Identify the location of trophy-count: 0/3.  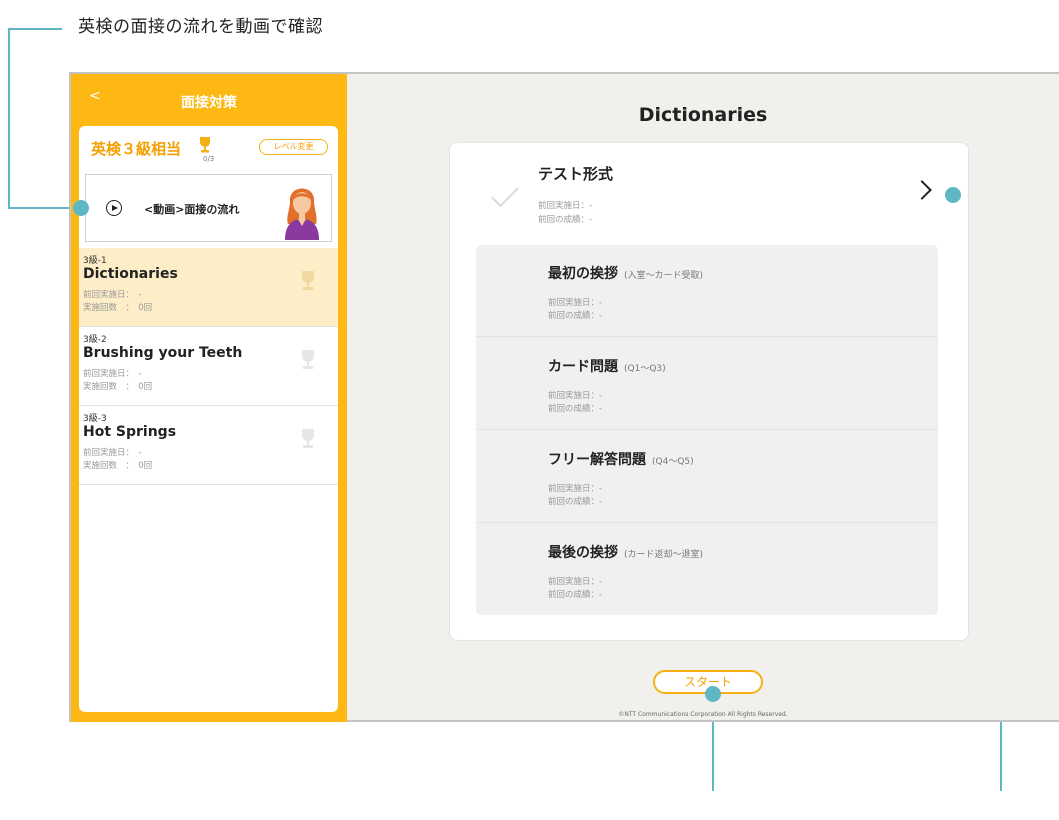
(209, 159).